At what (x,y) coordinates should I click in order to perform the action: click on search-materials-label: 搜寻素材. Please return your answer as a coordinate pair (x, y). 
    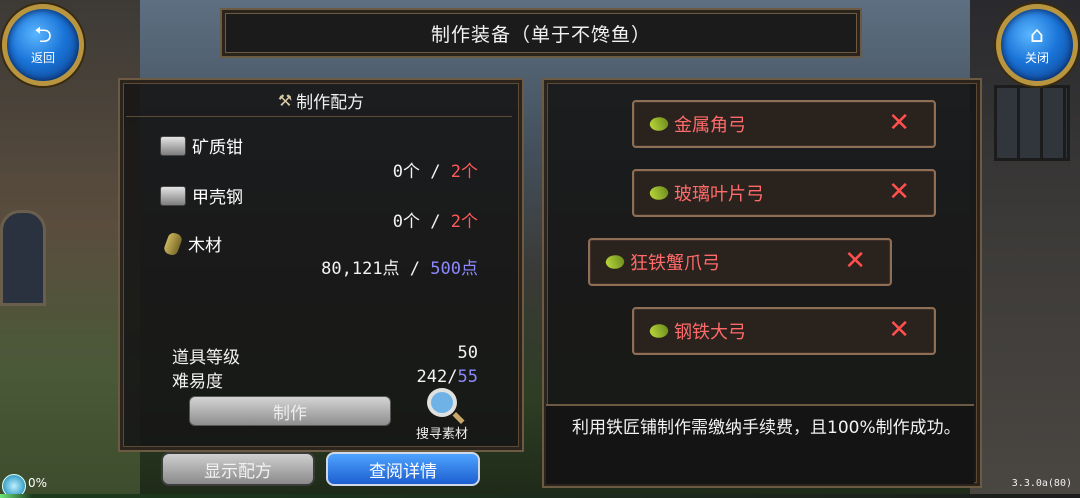
    Looking at the image, I should click on (441, 434).